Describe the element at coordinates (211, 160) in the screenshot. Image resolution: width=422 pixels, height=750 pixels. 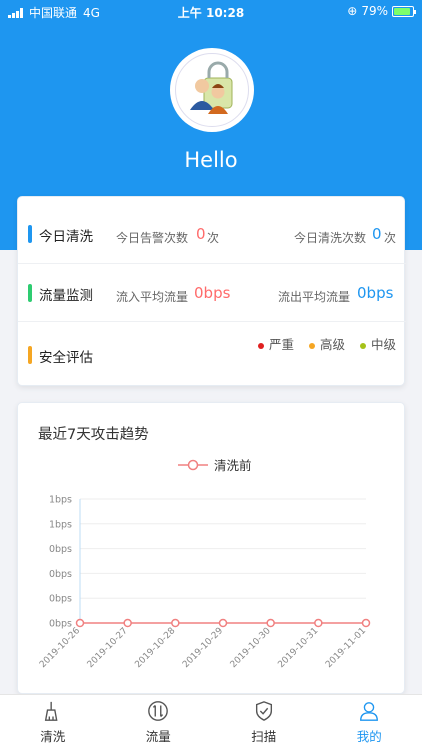
I see `greeting: Hello` at that location.